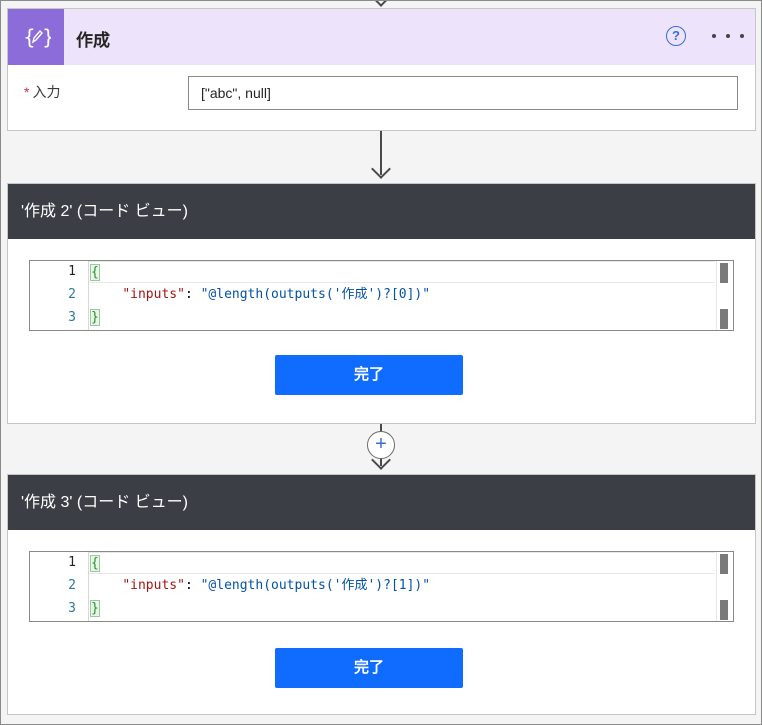  Describe the element at coordinates (381, 211) in the screenshot. I see `code-view-card-title: '作成 2' (コード ビュー)` at that location.